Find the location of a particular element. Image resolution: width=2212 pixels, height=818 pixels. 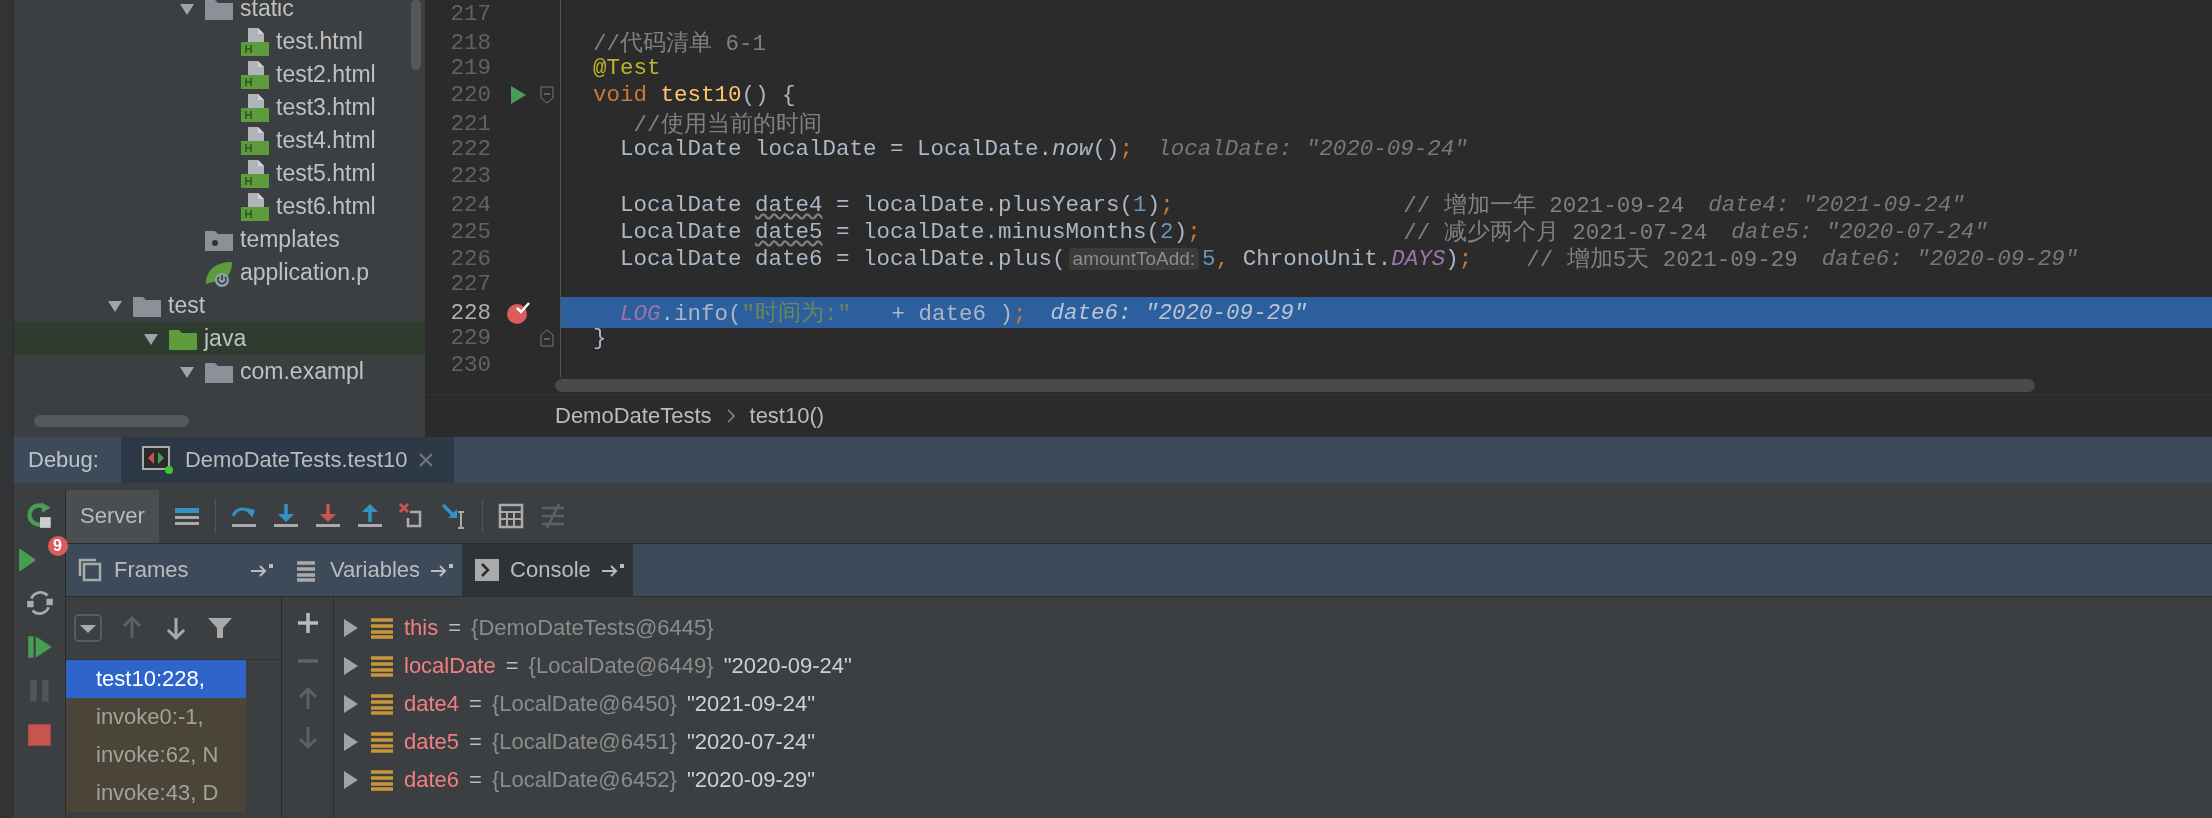

stack-frame: invoke0:-1, is located at coordinates (156, 716).